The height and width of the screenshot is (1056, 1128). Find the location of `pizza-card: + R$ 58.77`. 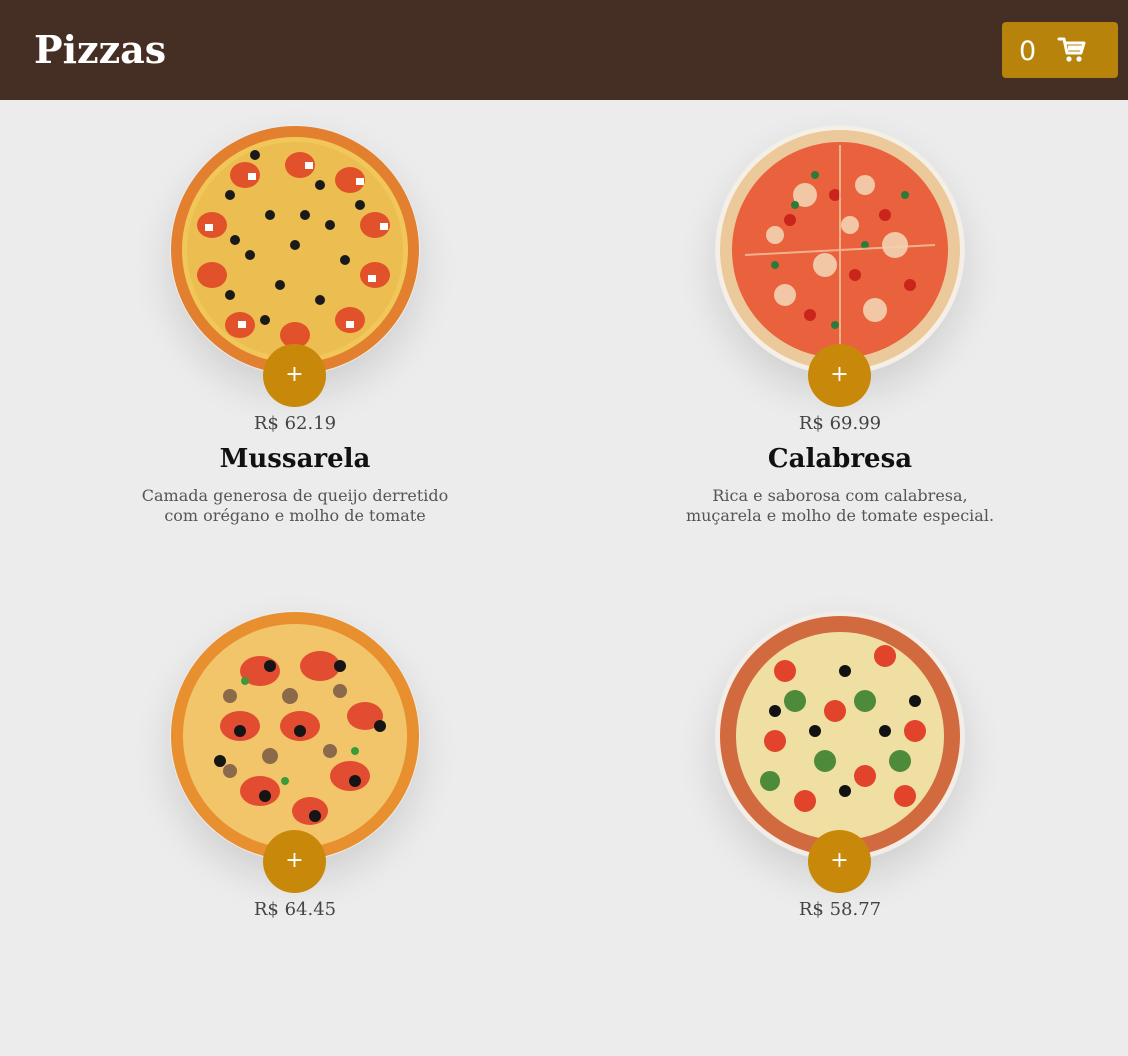

pizza-card: + R$ 58.77 is located at coordinates (840, 821).